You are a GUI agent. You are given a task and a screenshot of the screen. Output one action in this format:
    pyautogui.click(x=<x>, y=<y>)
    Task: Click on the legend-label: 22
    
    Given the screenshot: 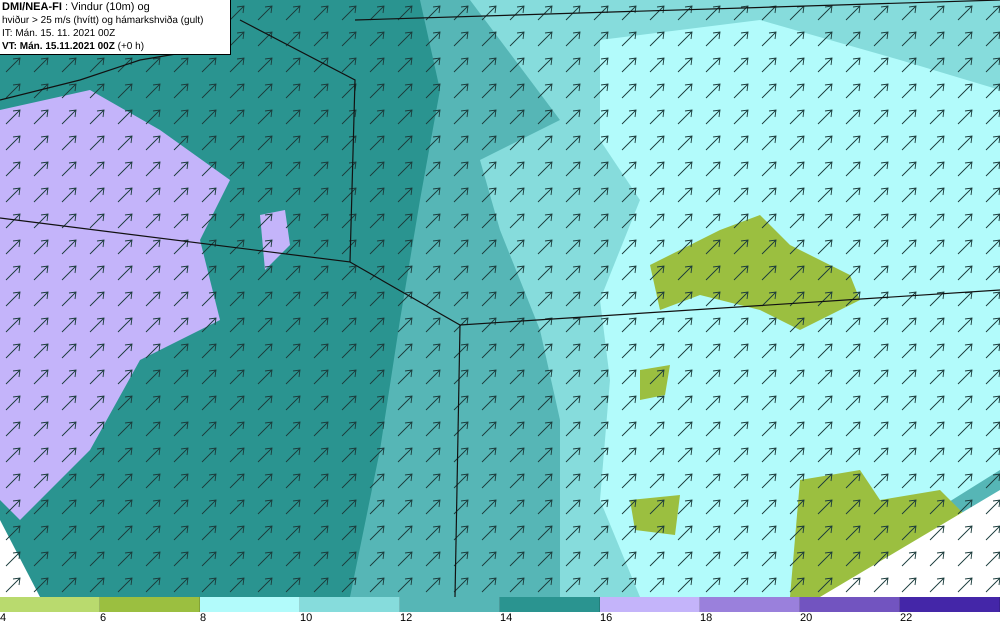 What is the action you would take?
    pyautogui.click(x=906, y=618)
    